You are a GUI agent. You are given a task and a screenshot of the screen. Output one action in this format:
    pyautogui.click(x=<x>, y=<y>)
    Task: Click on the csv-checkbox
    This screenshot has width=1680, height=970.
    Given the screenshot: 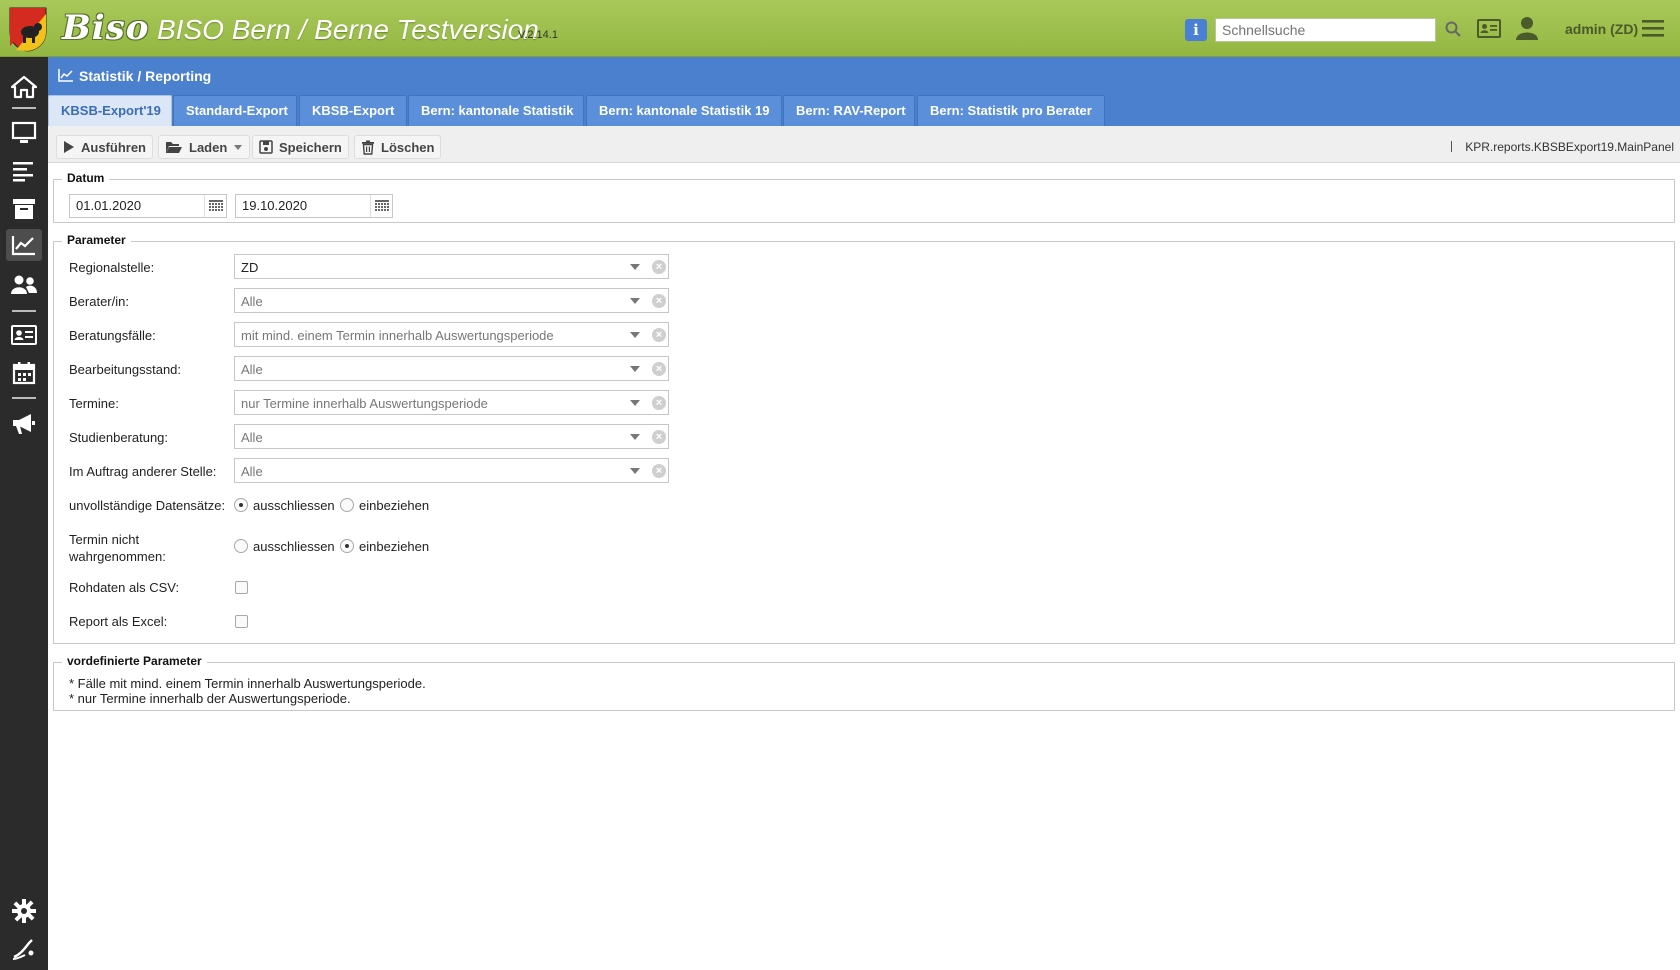 What is the action you would take?
    pyautogui.click(x=241, y=587)
    